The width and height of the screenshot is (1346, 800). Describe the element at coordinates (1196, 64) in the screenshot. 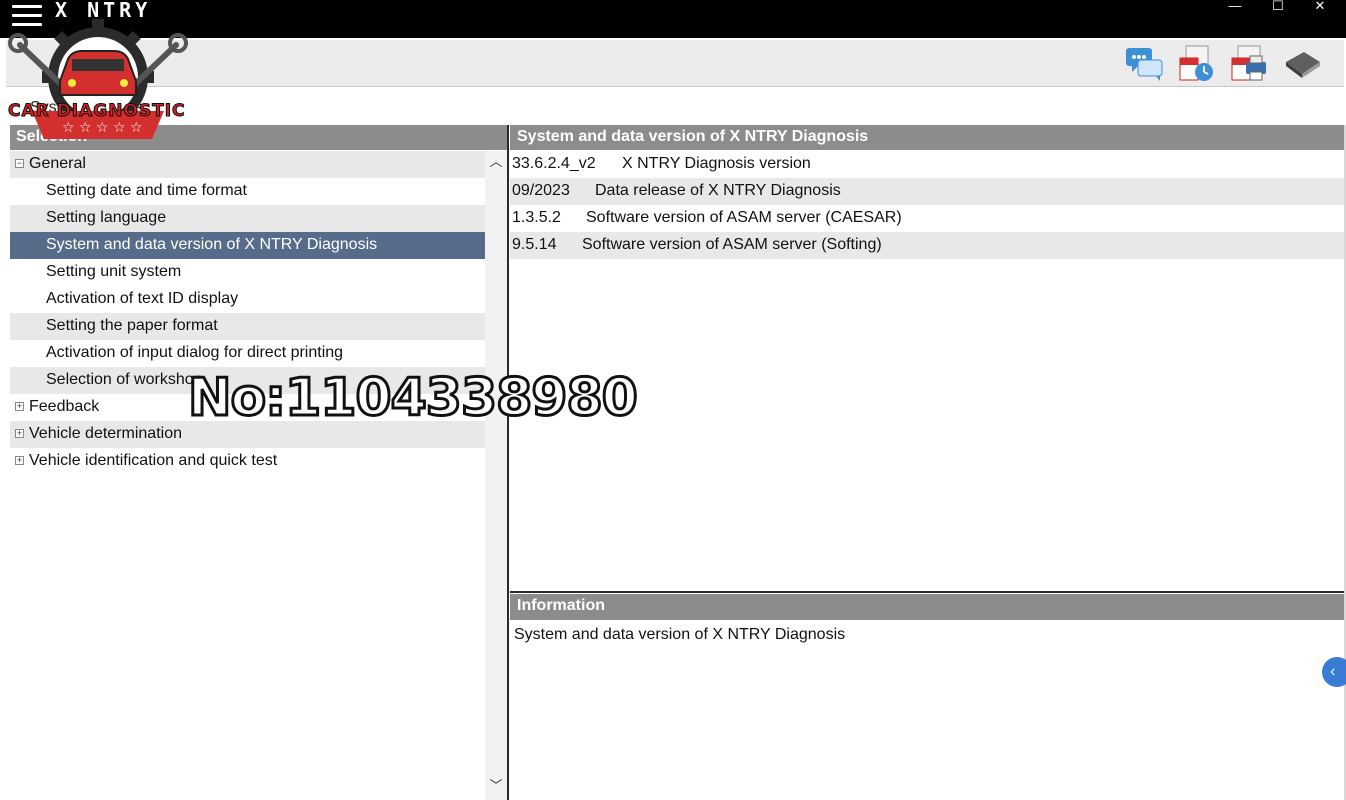

I see `pdf-clock-icon` at that location.